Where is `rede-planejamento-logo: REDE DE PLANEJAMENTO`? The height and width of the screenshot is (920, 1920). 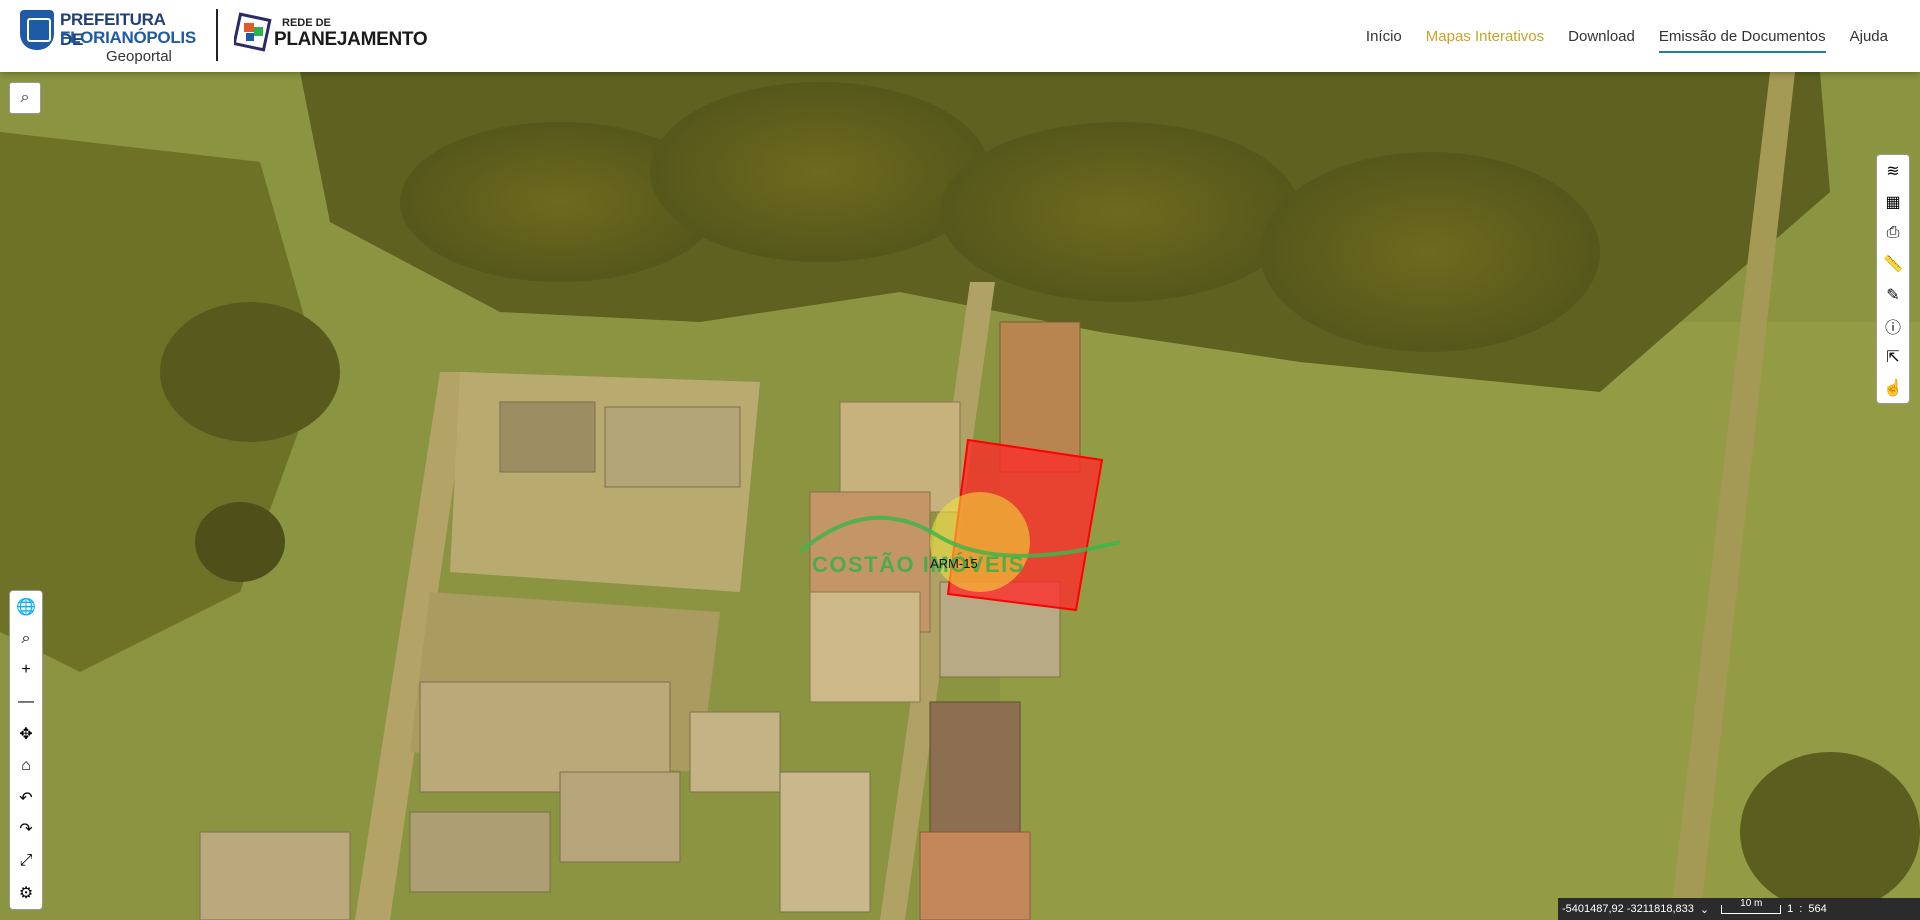 rede-planejamento-logo: REDE DE PLANEJAMENTO is located at coordinates (334, 34).